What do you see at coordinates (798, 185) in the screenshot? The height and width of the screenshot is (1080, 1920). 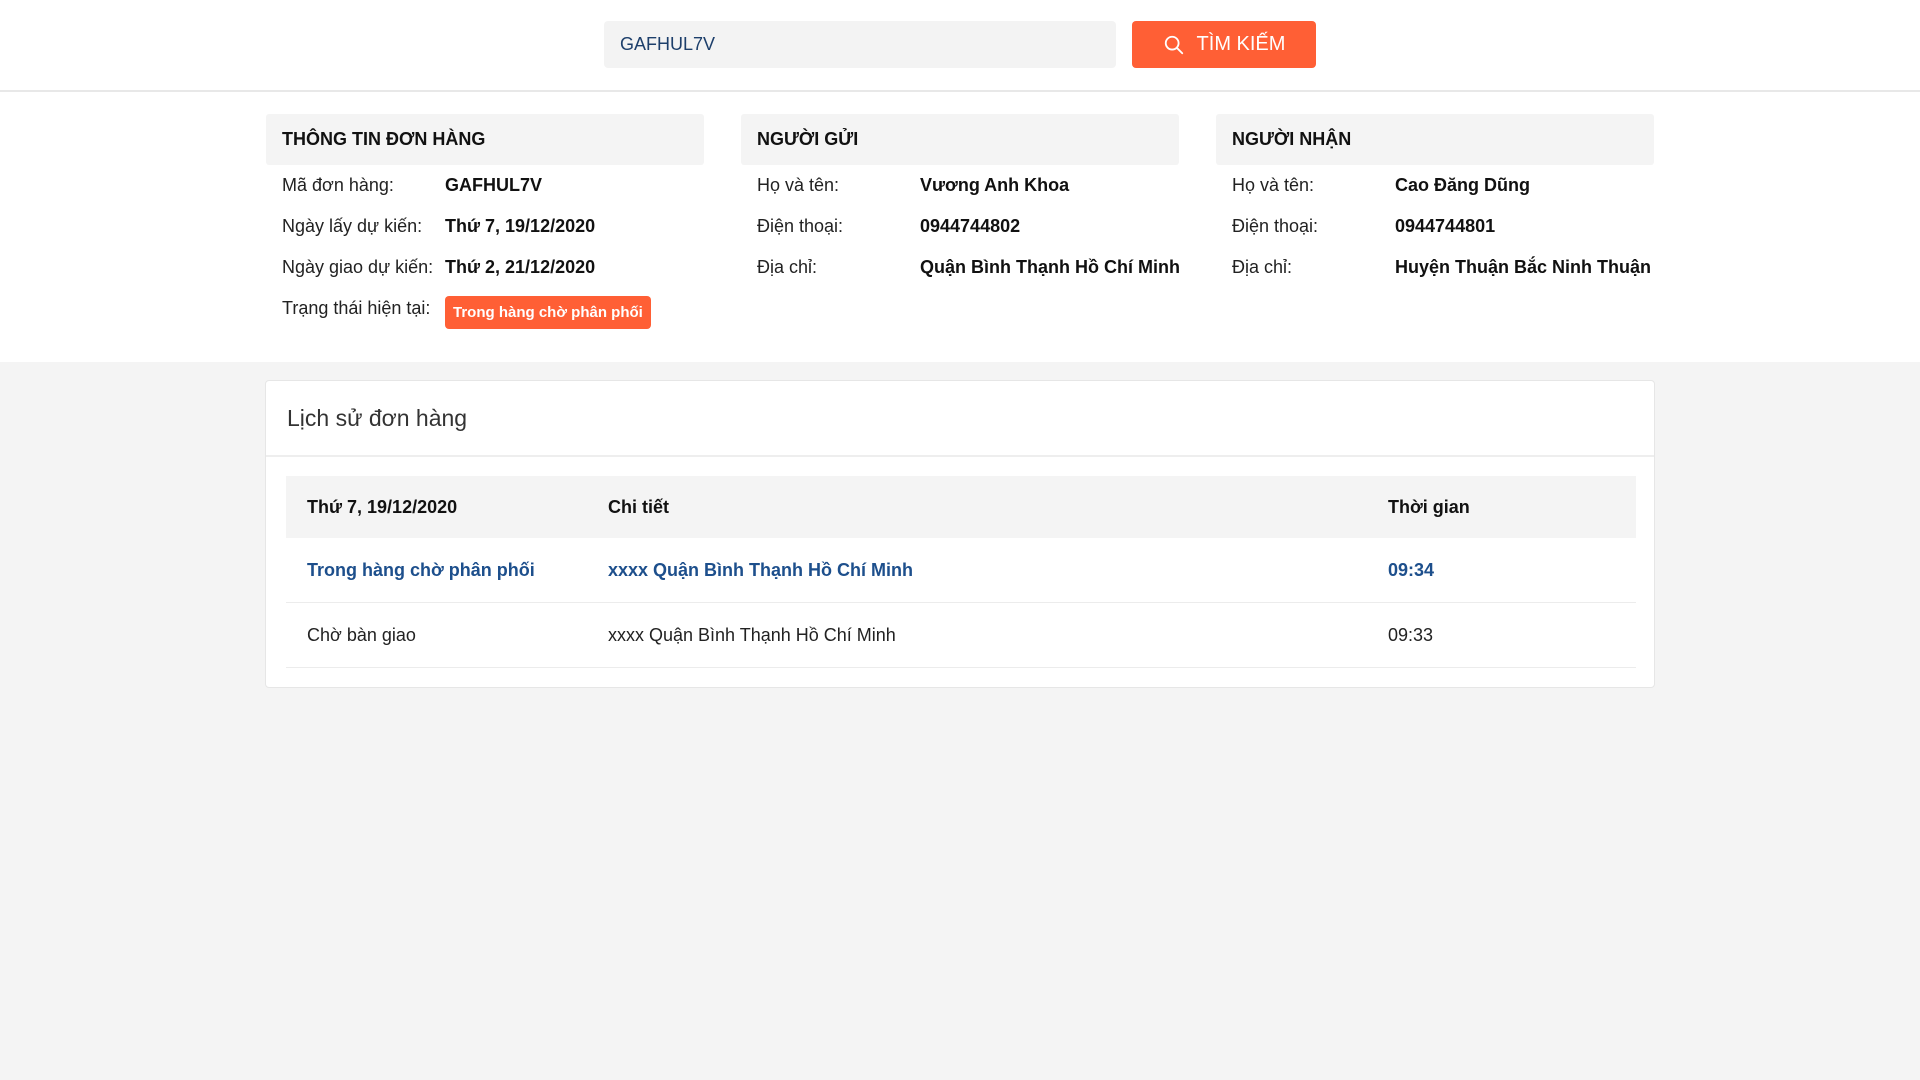 I see `sender-name-label: Họ và tên:` at bounding box center [798, 185].